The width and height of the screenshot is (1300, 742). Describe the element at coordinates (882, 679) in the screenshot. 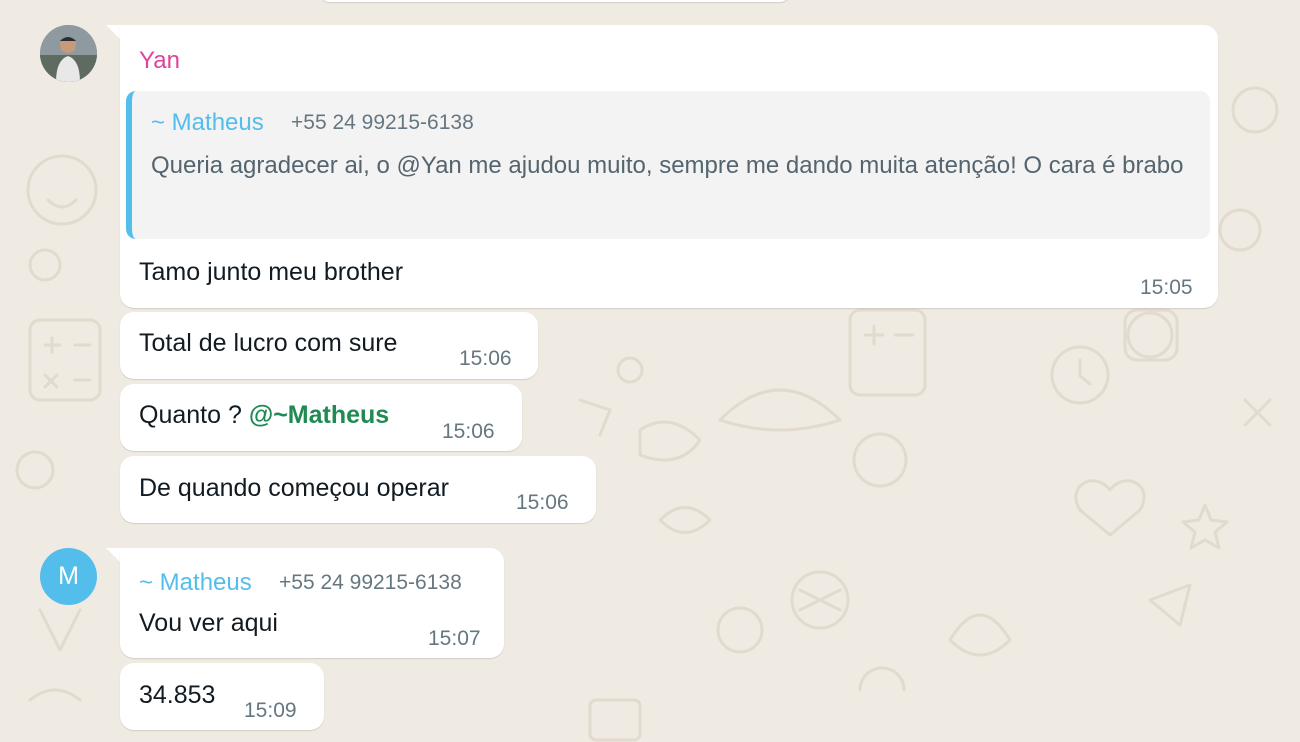

I see `sun-doodle` at that location.